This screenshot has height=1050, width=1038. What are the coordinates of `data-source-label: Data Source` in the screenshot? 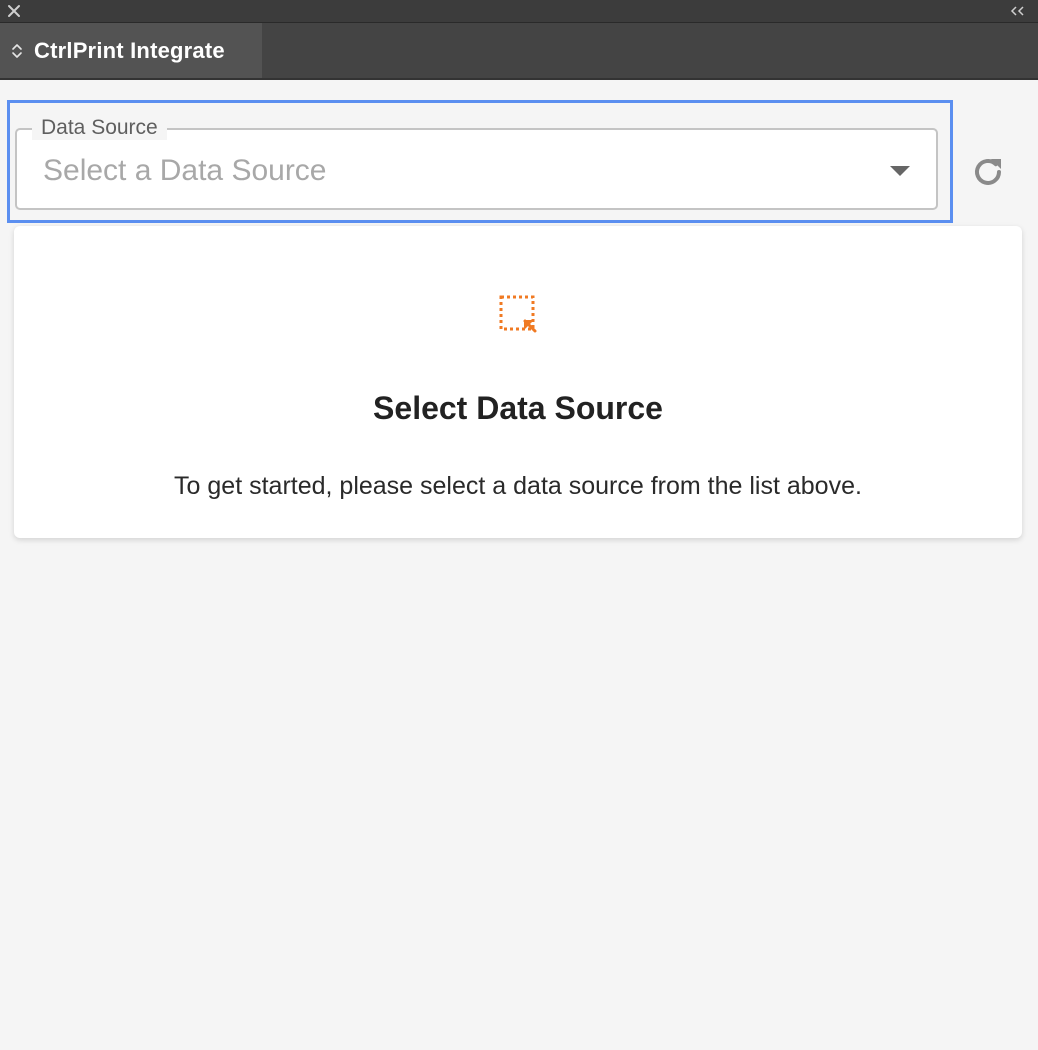 It's located at (99, 128).